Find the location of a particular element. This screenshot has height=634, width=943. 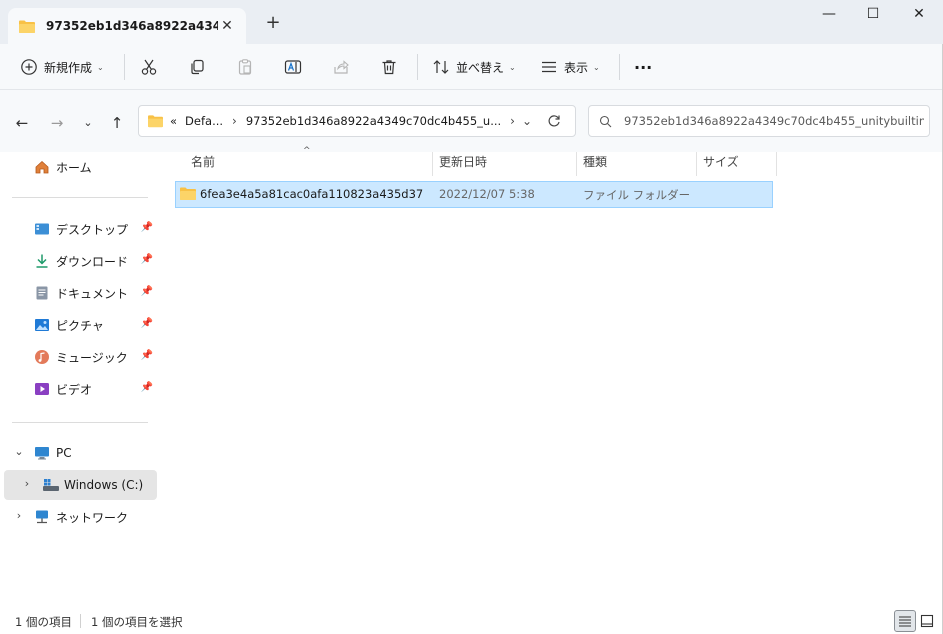

minimize-button: — is located at coordinates (829, 16).